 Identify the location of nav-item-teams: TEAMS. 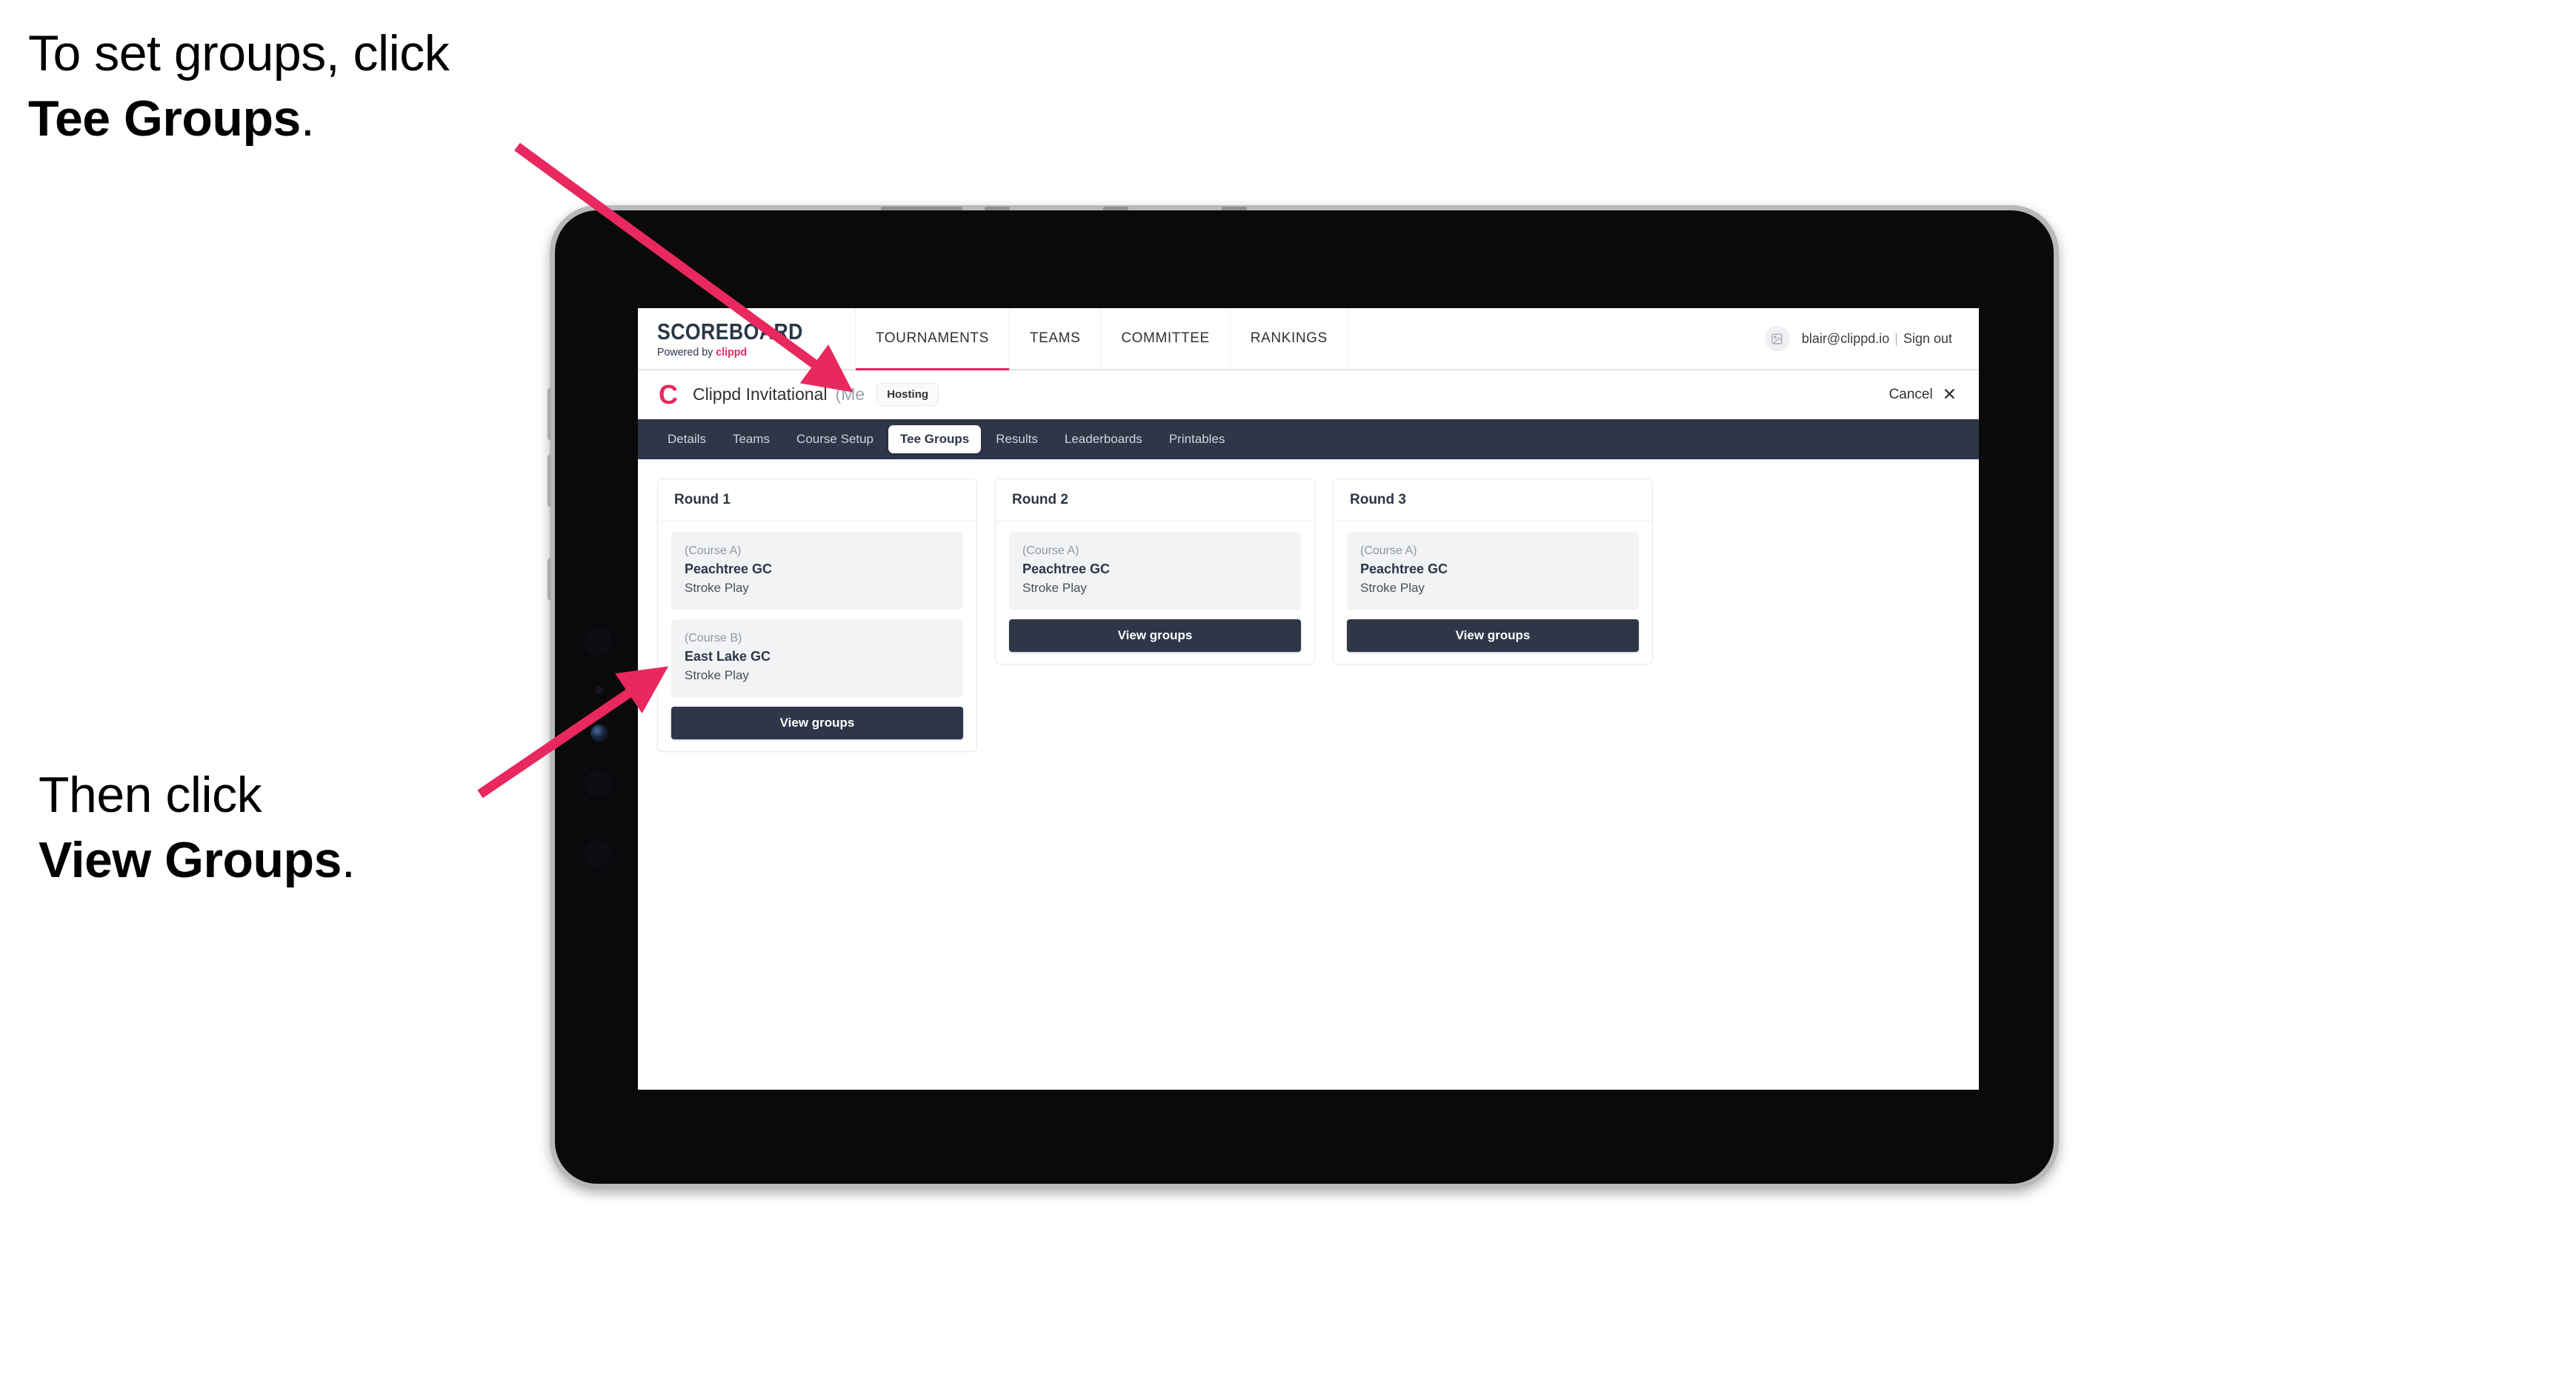
(1054, 339).